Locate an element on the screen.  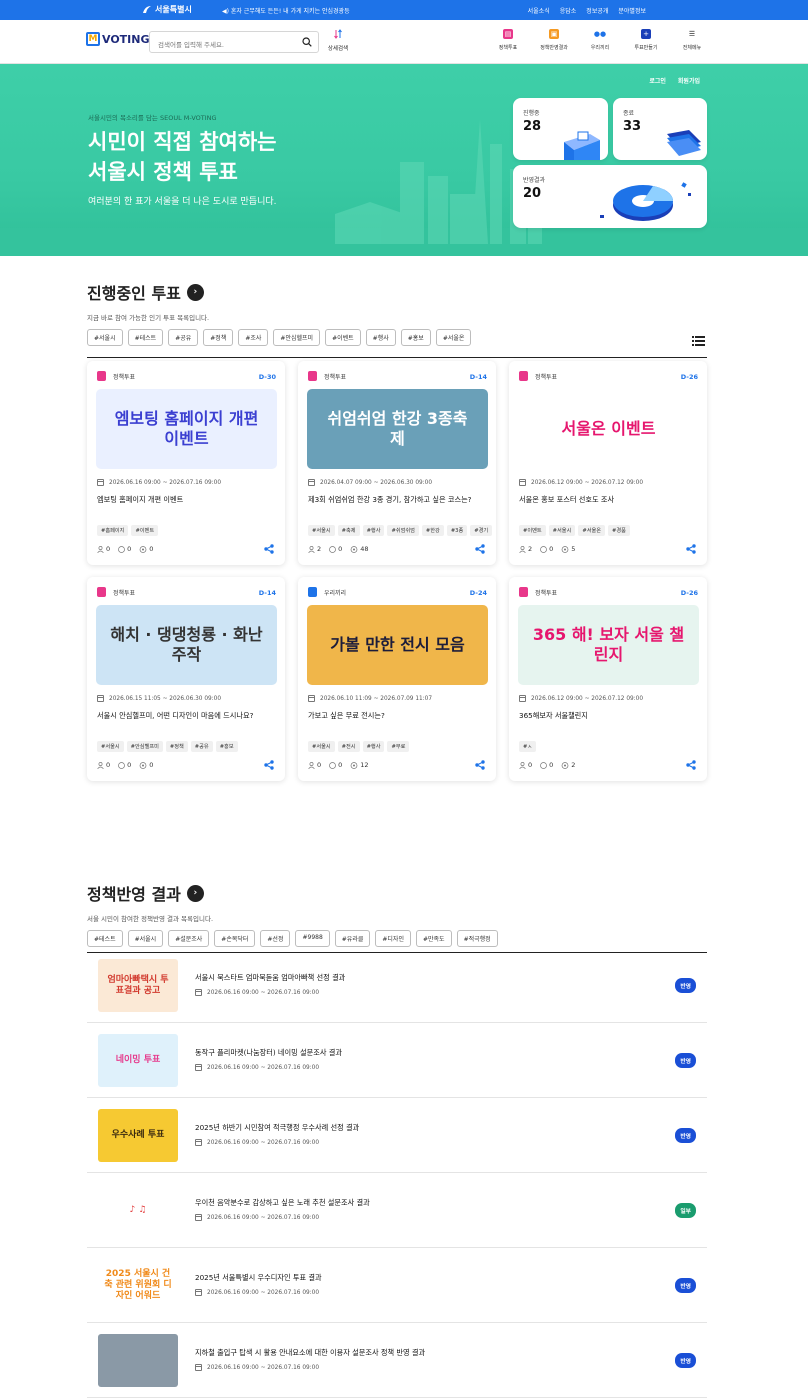
card-tag: #안심헬프미 is located at coordinates (144, 746).